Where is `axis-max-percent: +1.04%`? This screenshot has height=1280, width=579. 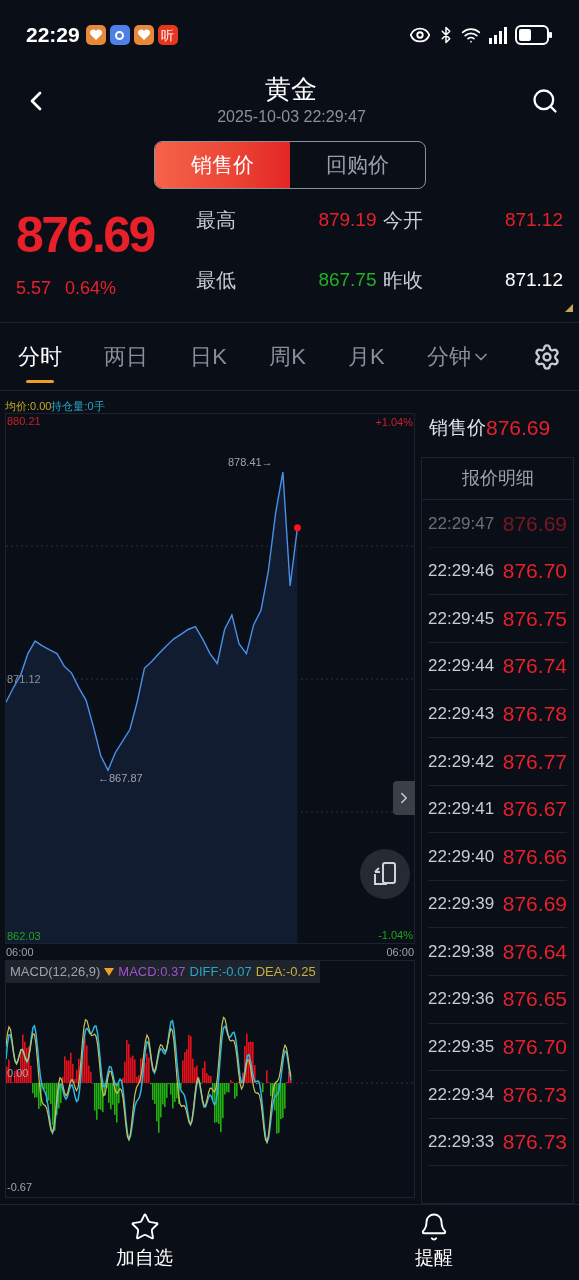
axis-max-percent: +1.04% is located at coordinates (394, 422).